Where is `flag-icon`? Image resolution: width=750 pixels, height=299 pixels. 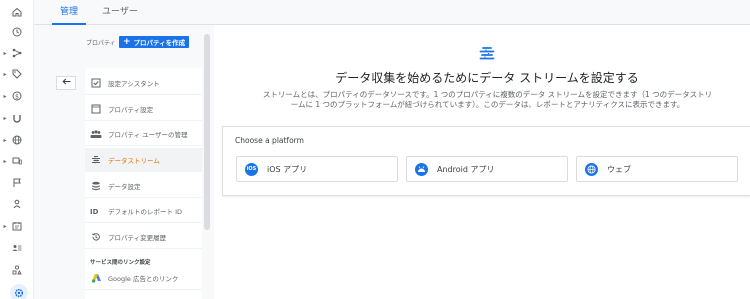
flag-icon is located at coordinates (17, 183).